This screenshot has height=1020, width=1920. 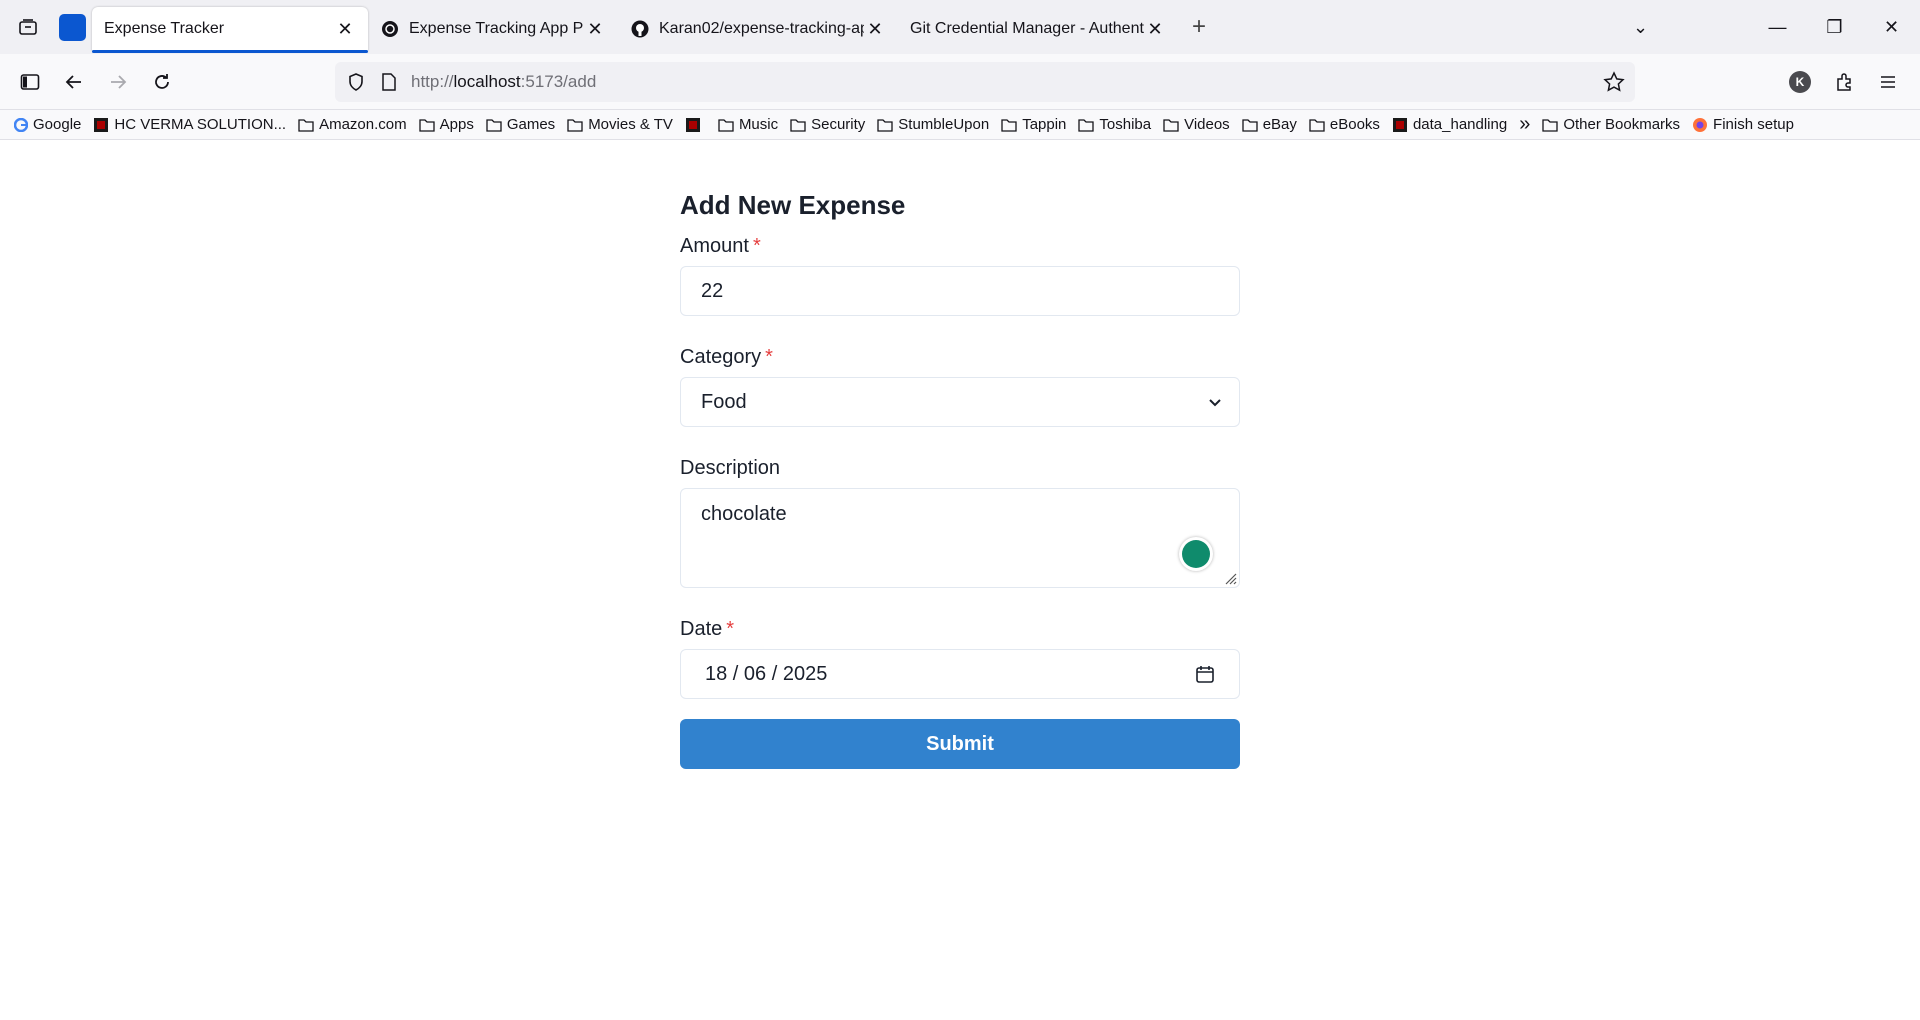 I want to click on submit-button: Submit, so click(x=960, y=744).